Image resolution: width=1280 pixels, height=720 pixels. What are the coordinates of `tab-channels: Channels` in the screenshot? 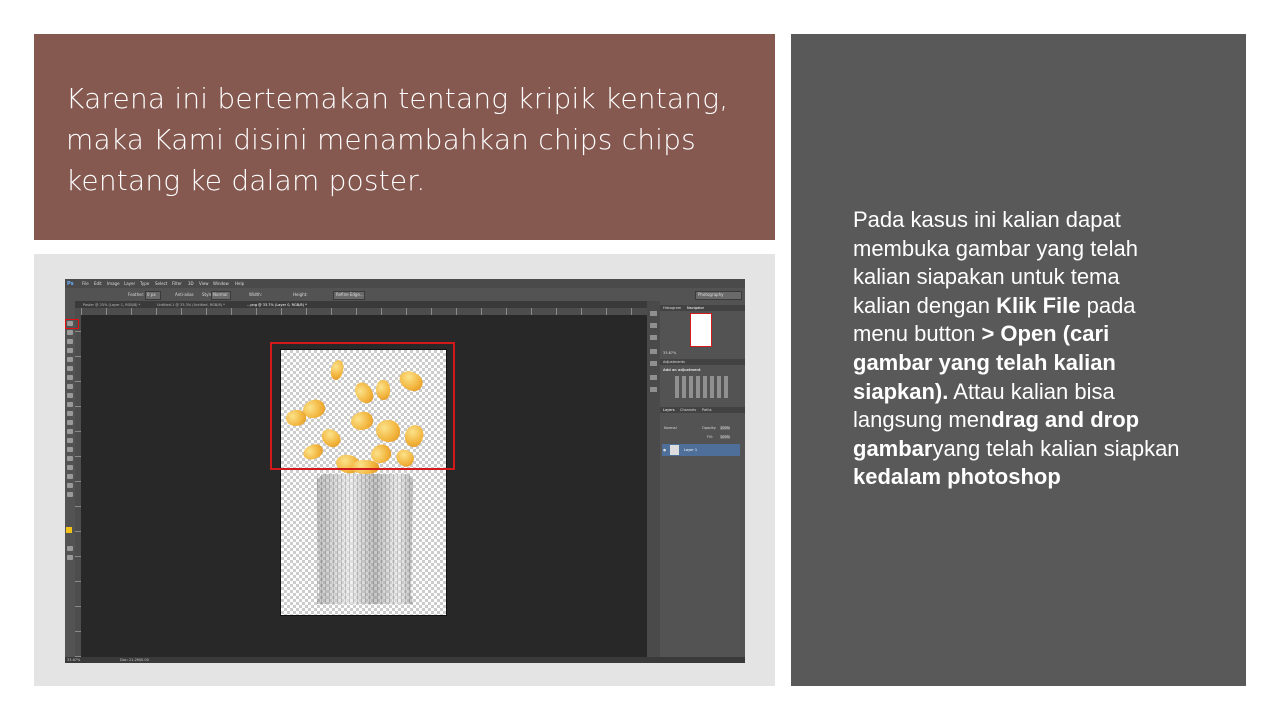 It's located at (688, 410).